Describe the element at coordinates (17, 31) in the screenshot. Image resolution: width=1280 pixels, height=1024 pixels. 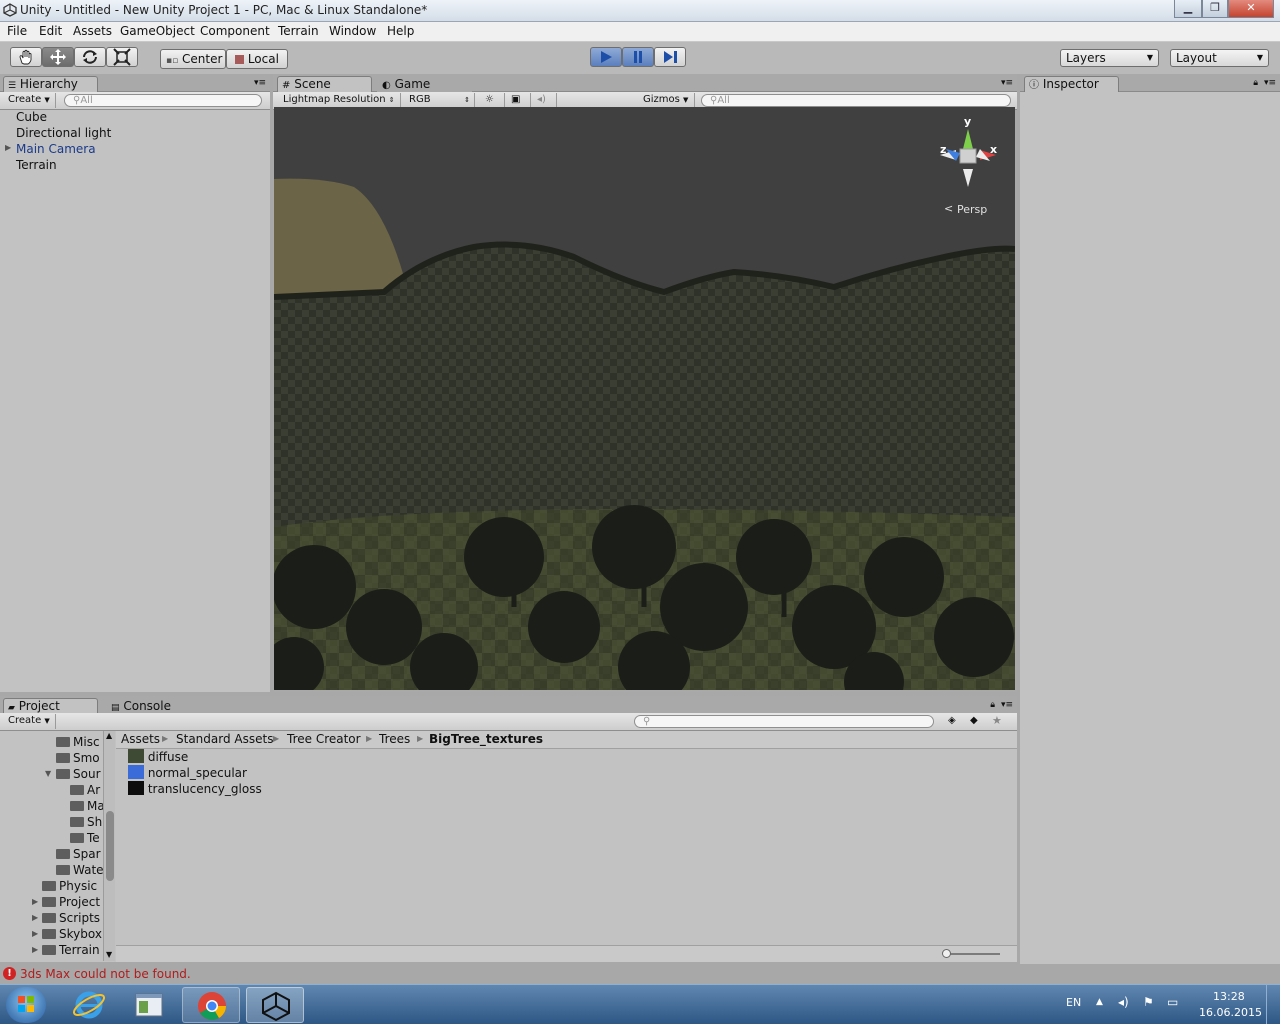
I see `menu-file: File` at that location.